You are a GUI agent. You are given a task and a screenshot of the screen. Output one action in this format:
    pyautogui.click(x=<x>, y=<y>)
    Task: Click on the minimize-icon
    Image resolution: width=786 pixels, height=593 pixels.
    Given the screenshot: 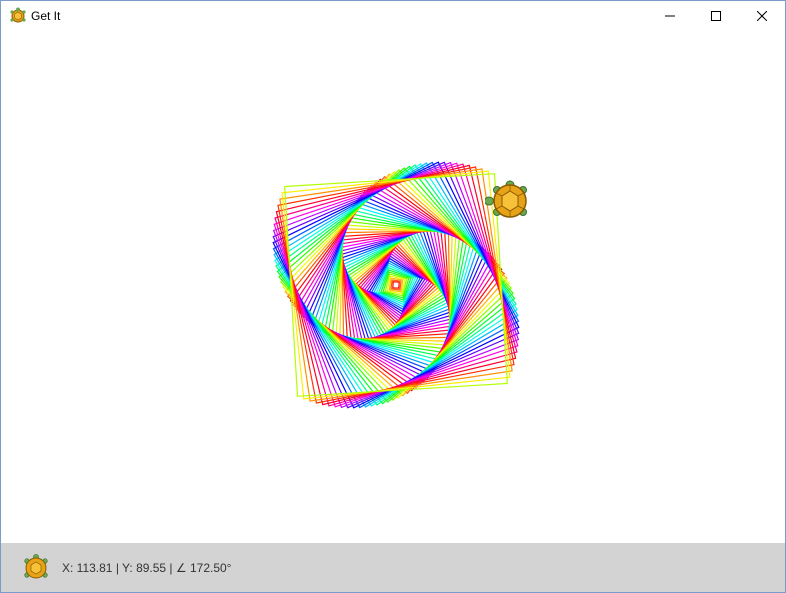 What is the action you would take?
    pyautogui.click(x=670, y=16)
    